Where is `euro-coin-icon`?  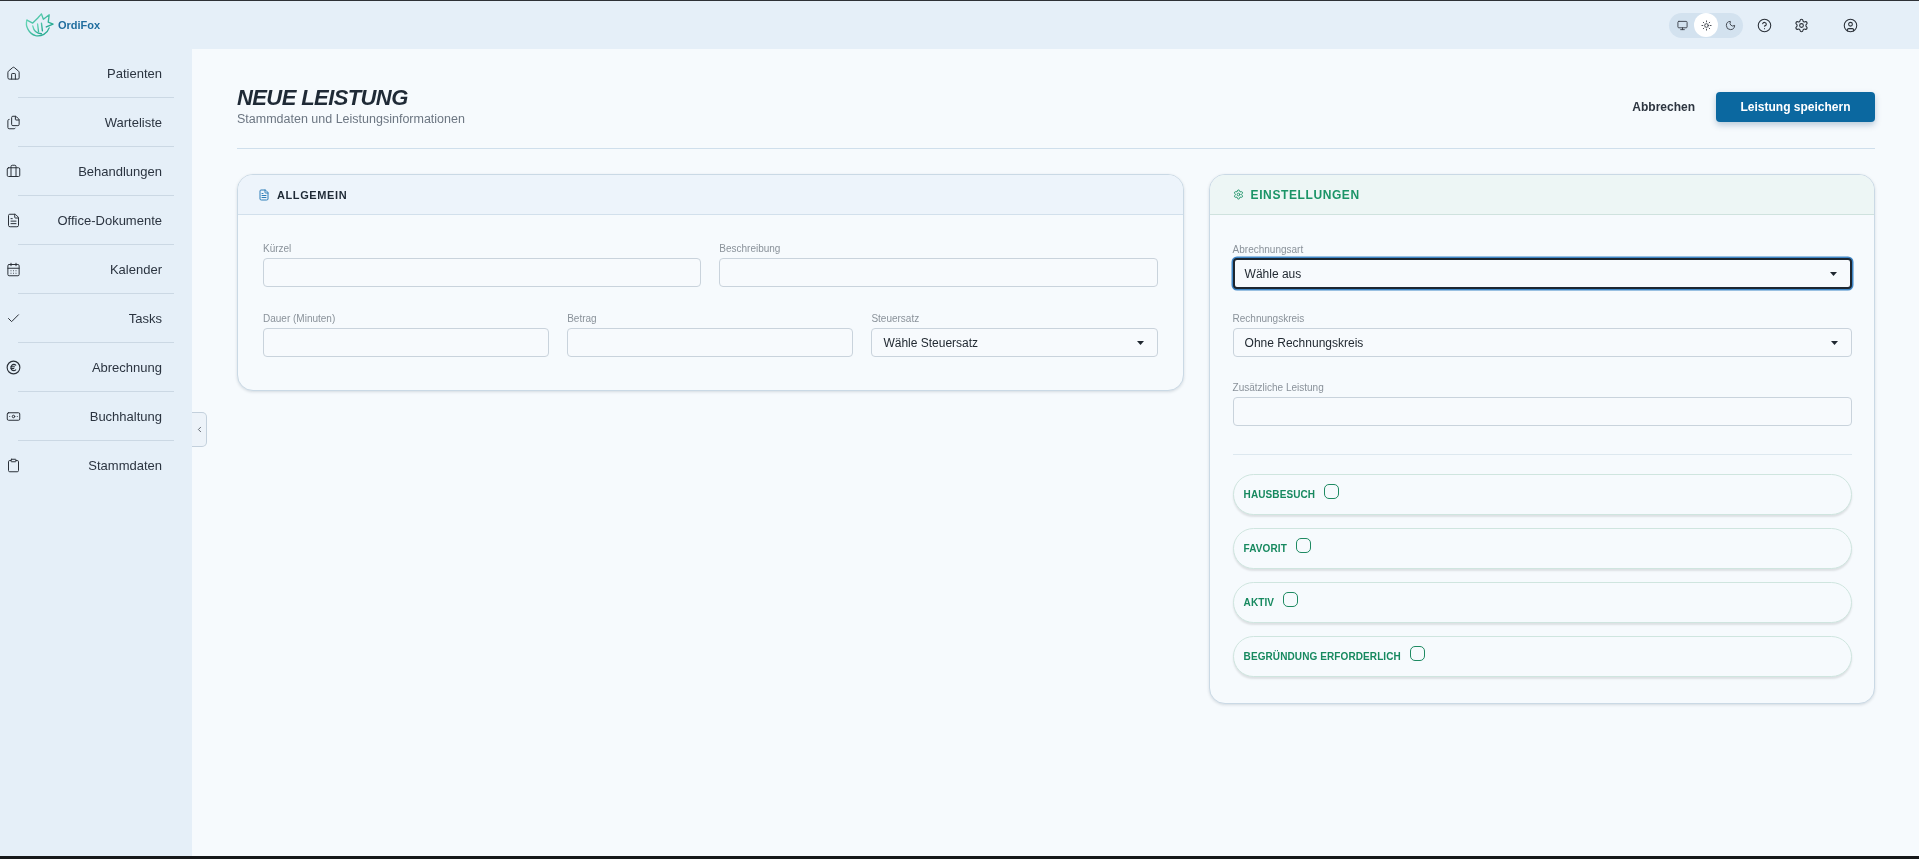 euro-coin-icon is located at coordinates (13, 367).